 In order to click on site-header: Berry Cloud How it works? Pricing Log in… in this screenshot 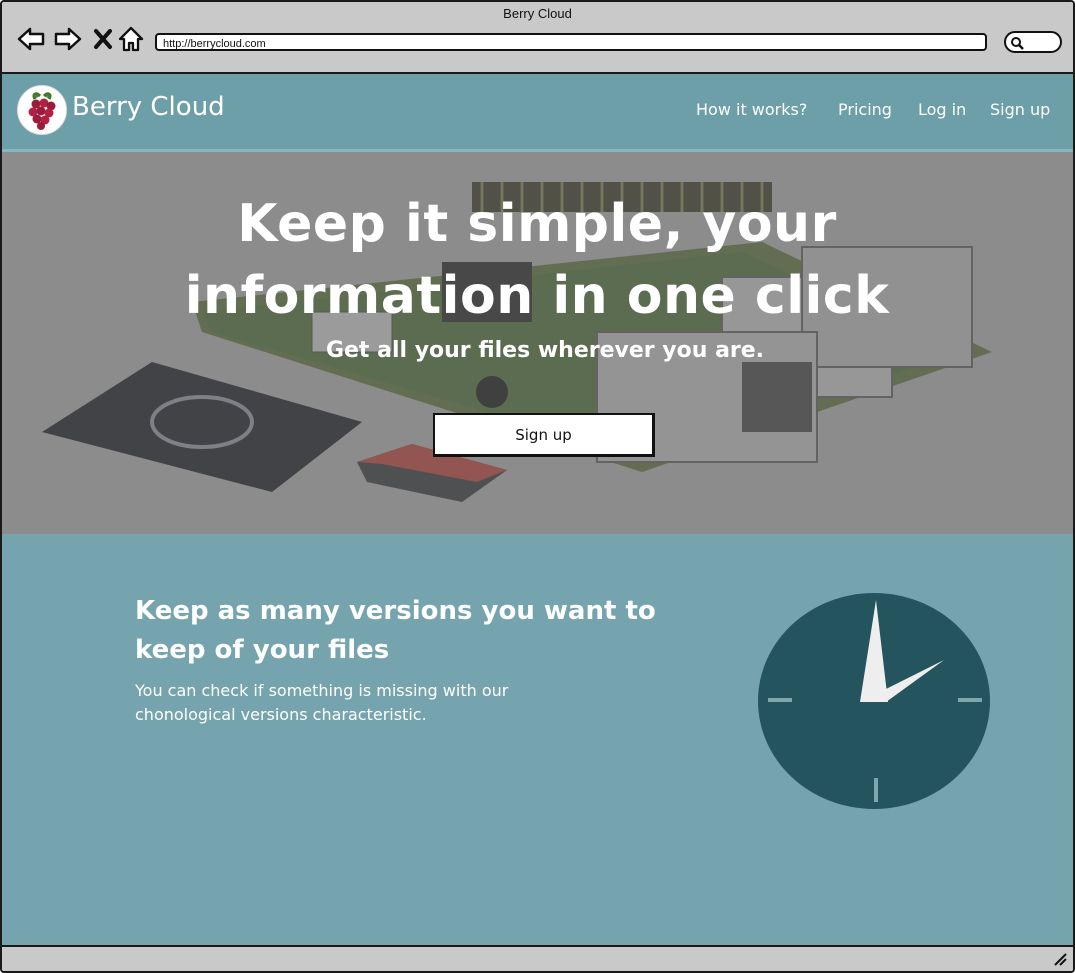, I will do `click(537, 113)`.